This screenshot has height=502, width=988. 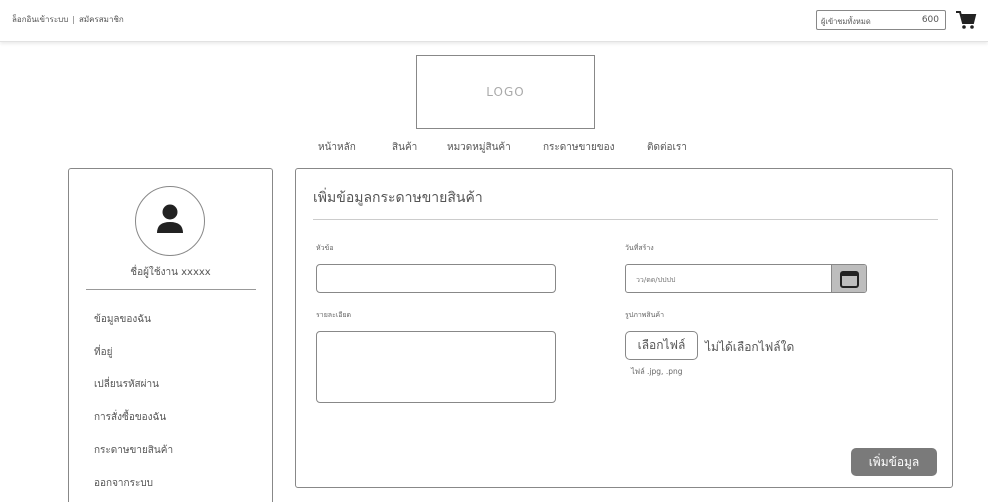 I want to click on sidebar-item-my-orders: การสั่งซื้อของฉัน, so click(x=130, y=417).